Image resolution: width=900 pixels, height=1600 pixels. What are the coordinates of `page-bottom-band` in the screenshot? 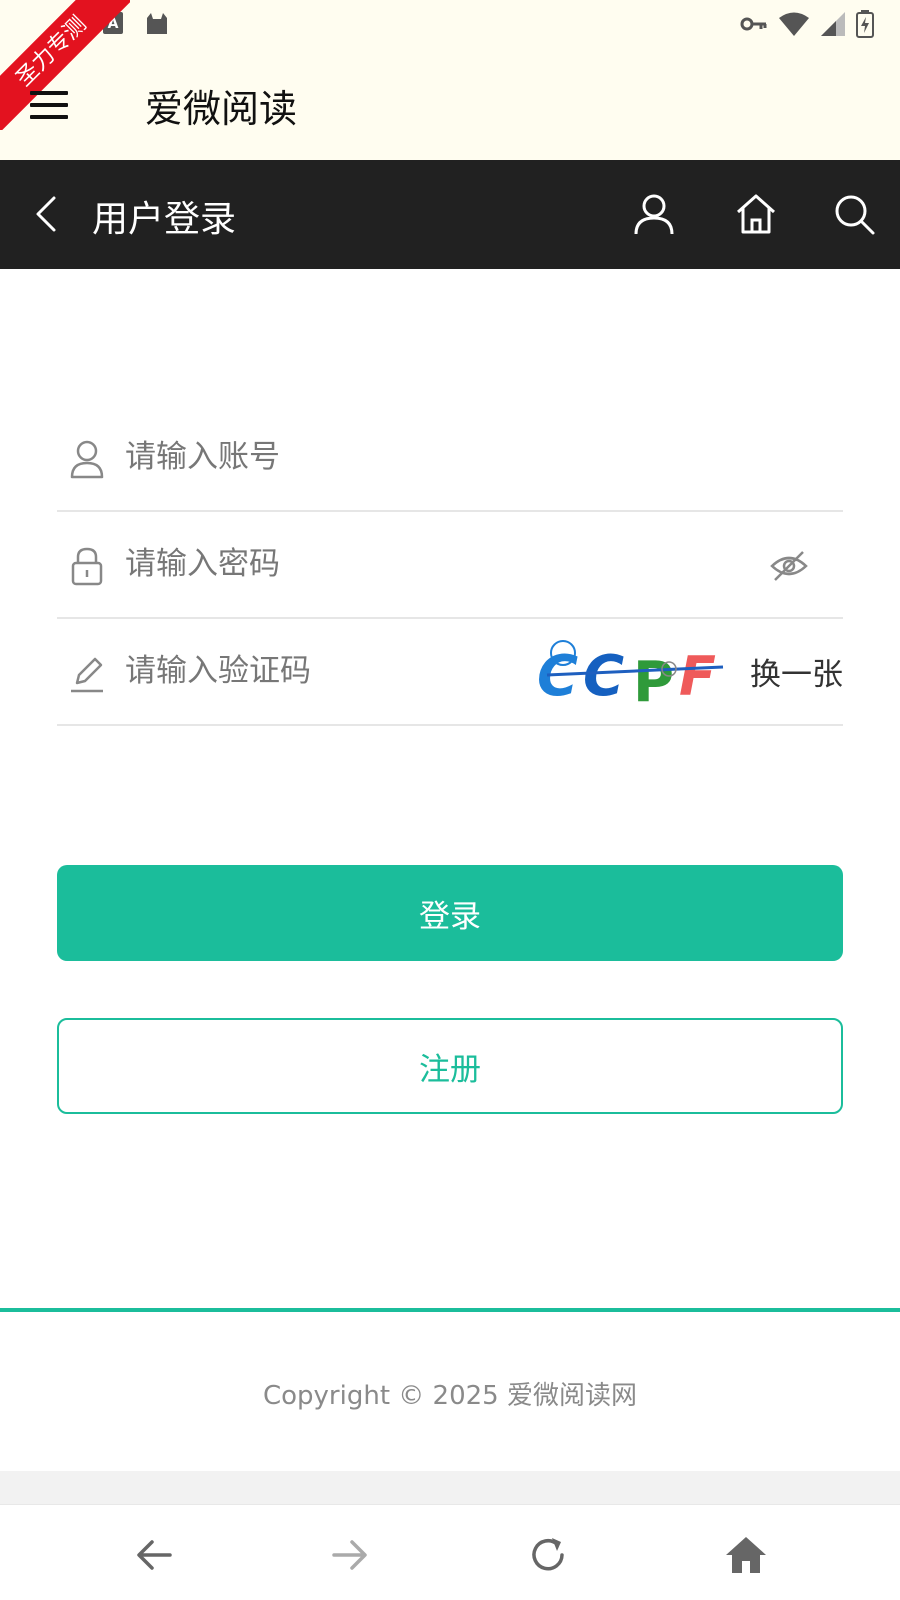 It's located at (450, 1487).